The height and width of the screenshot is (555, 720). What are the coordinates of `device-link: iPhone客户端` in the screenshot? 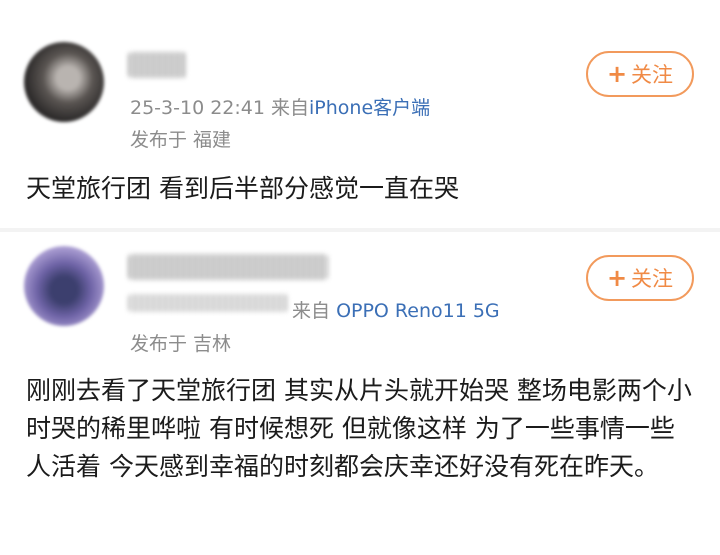 It's located at (369, 108).